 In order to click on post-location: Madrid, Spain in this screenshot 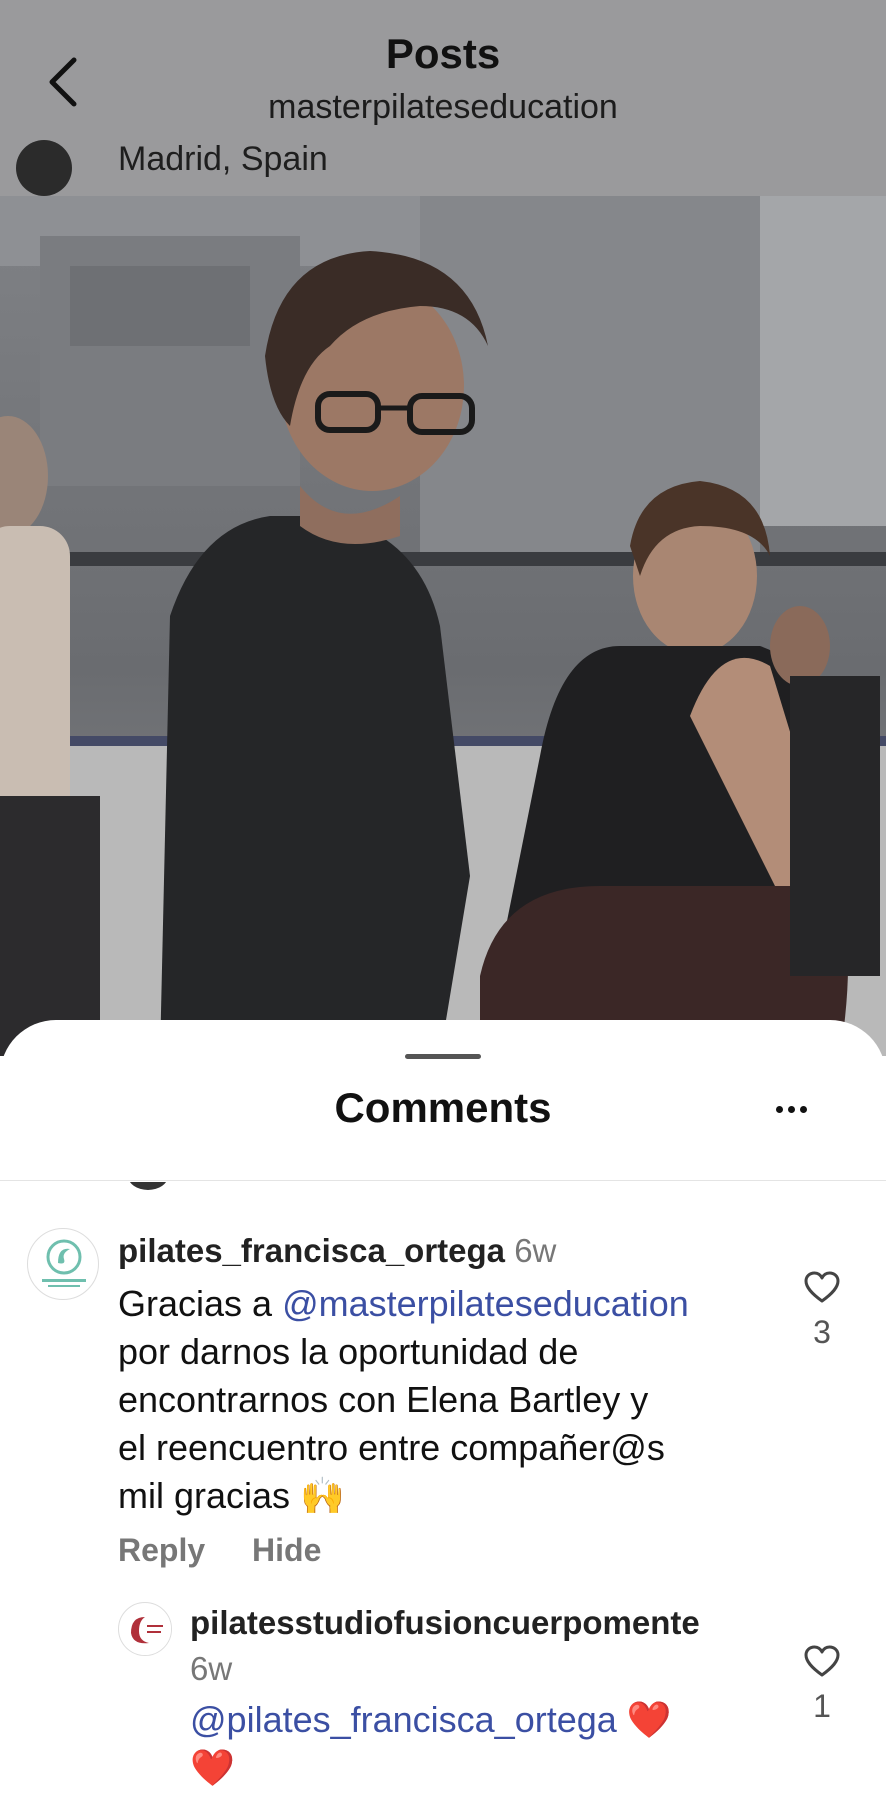, I will do `click(223, 159)`.